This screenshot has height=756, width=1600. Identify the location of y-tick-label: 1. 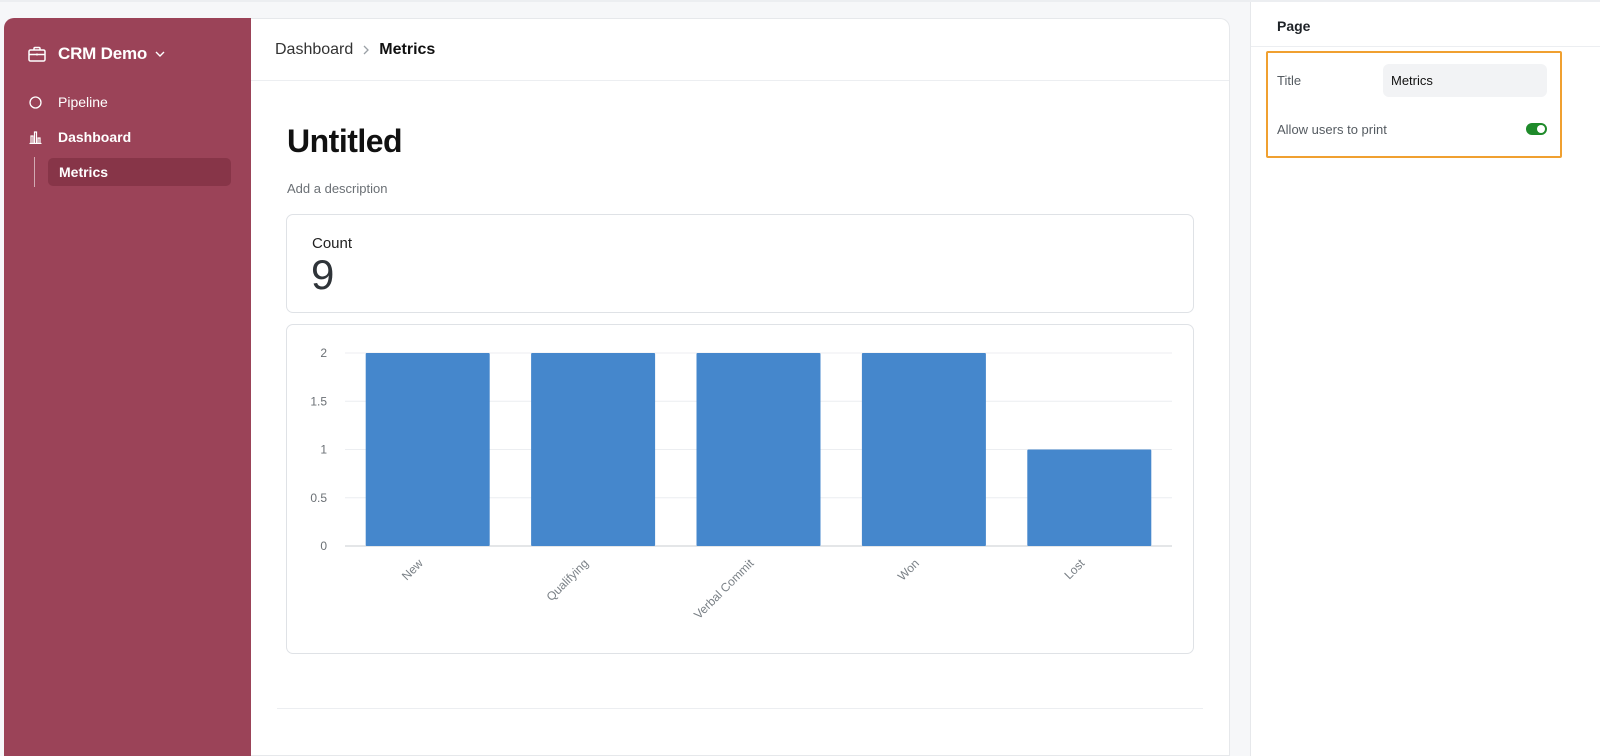
(323, 450).